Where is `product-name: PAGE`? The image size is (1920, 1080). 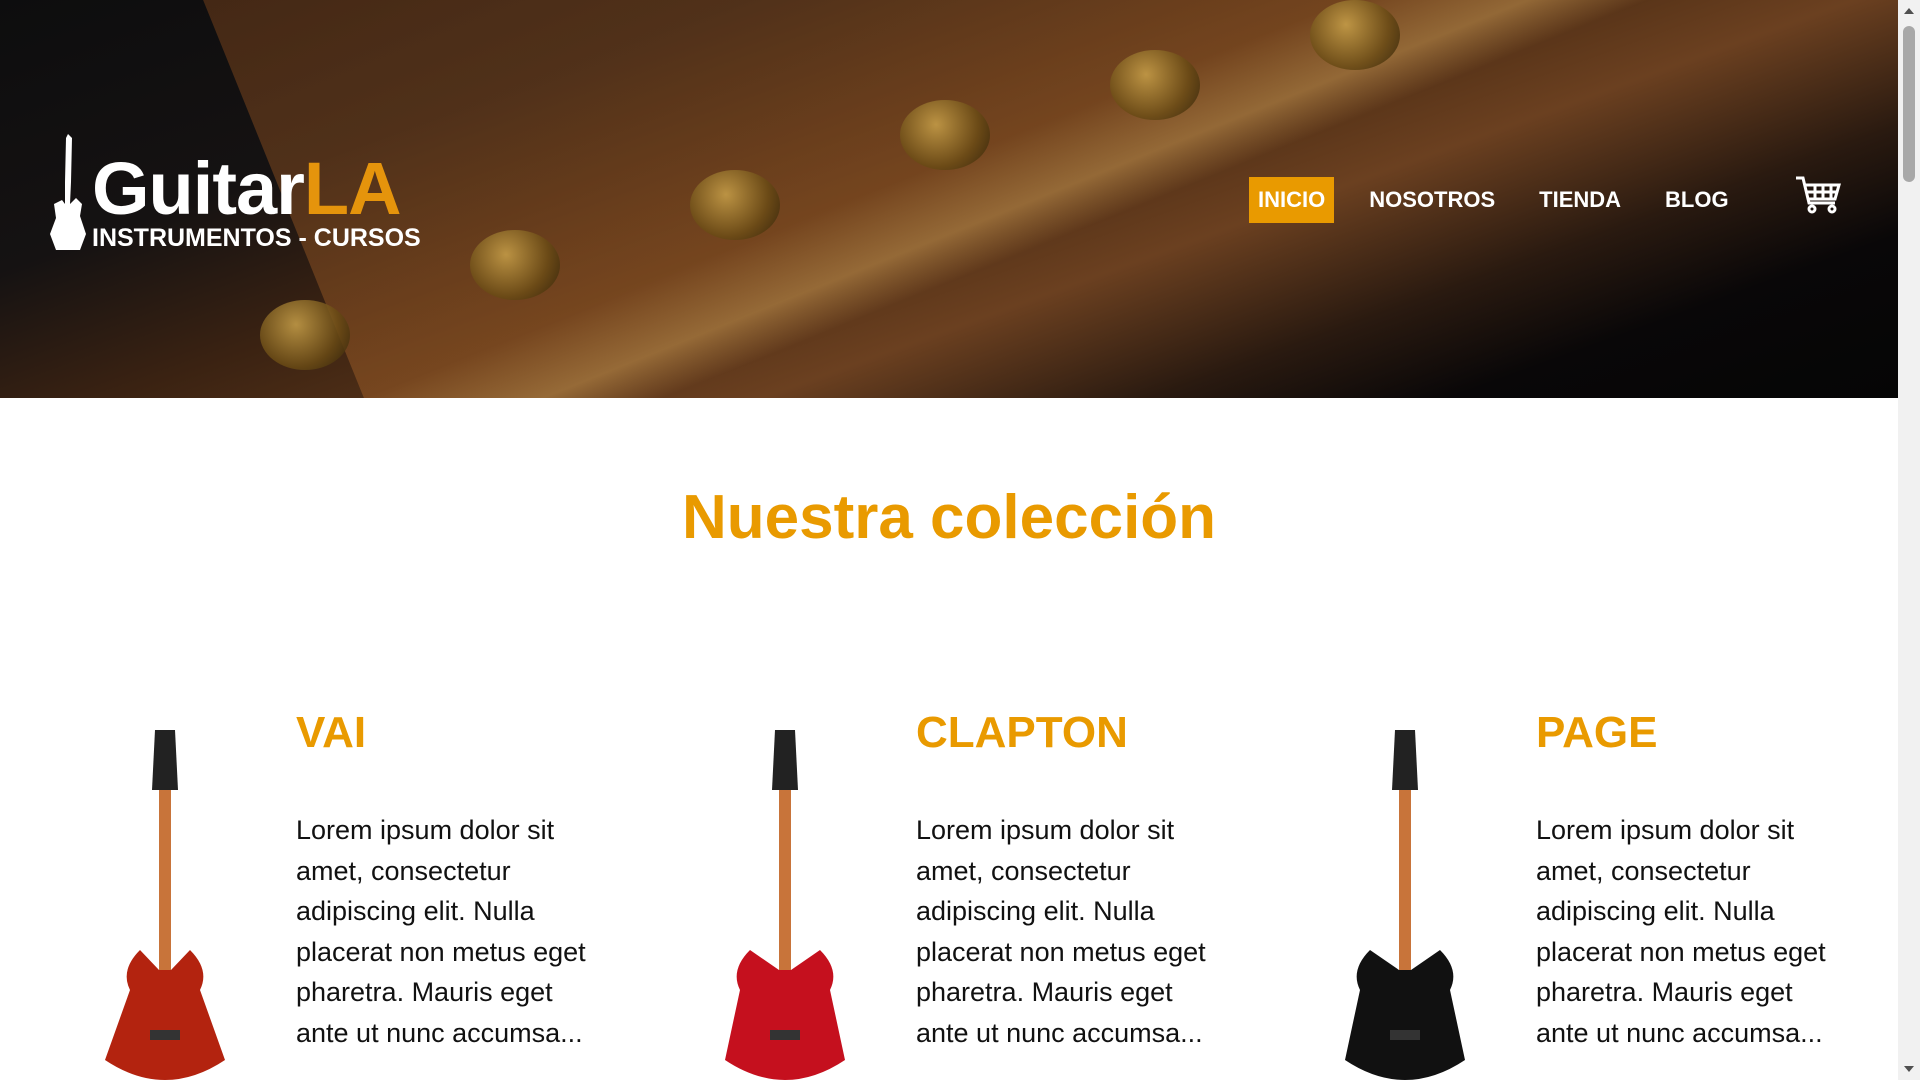
product-name: PAGE is located at coordinates (1596, 733).